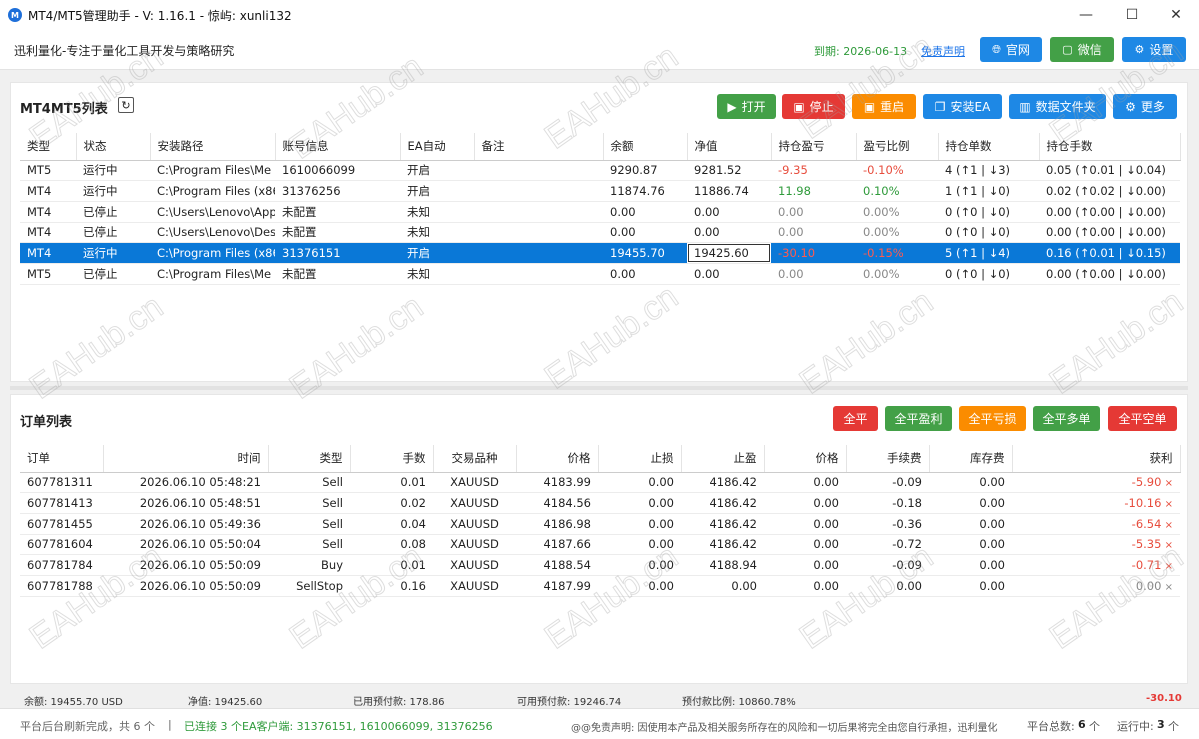 The image size is (1199, 739). I want to click on restart-button: ▣ 重启, so click(884, 106).